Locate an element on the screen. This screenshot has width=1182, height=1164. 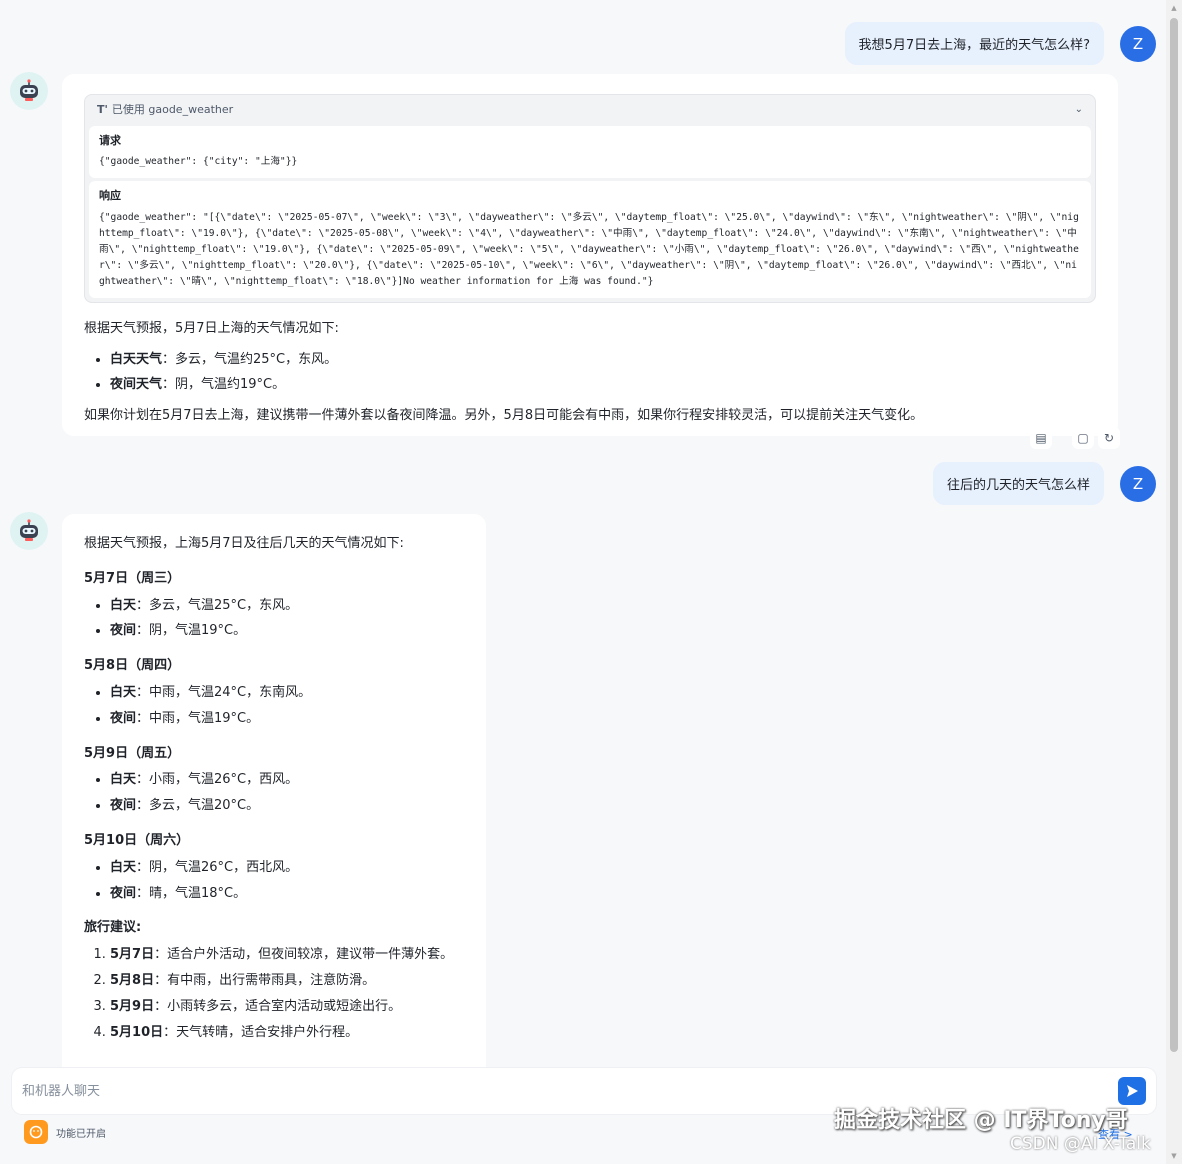
list-item: 5月8日：有中雨，出行需带雨具，注意防滑。 is located at coordinates (287, 981).